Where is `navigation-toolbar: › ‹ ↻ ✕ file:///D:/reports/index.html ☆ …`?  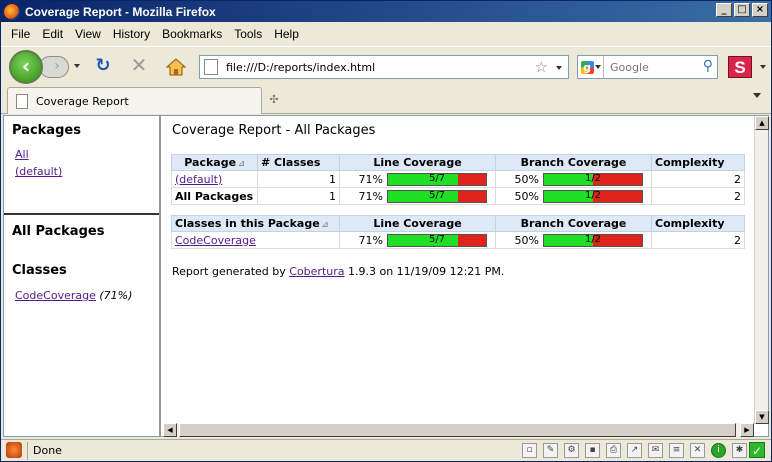 navigation-toolbar: › ‹ ↻ ✕ file:///D:/reports/index.html ☆ … is located at coordinates (386, 65).